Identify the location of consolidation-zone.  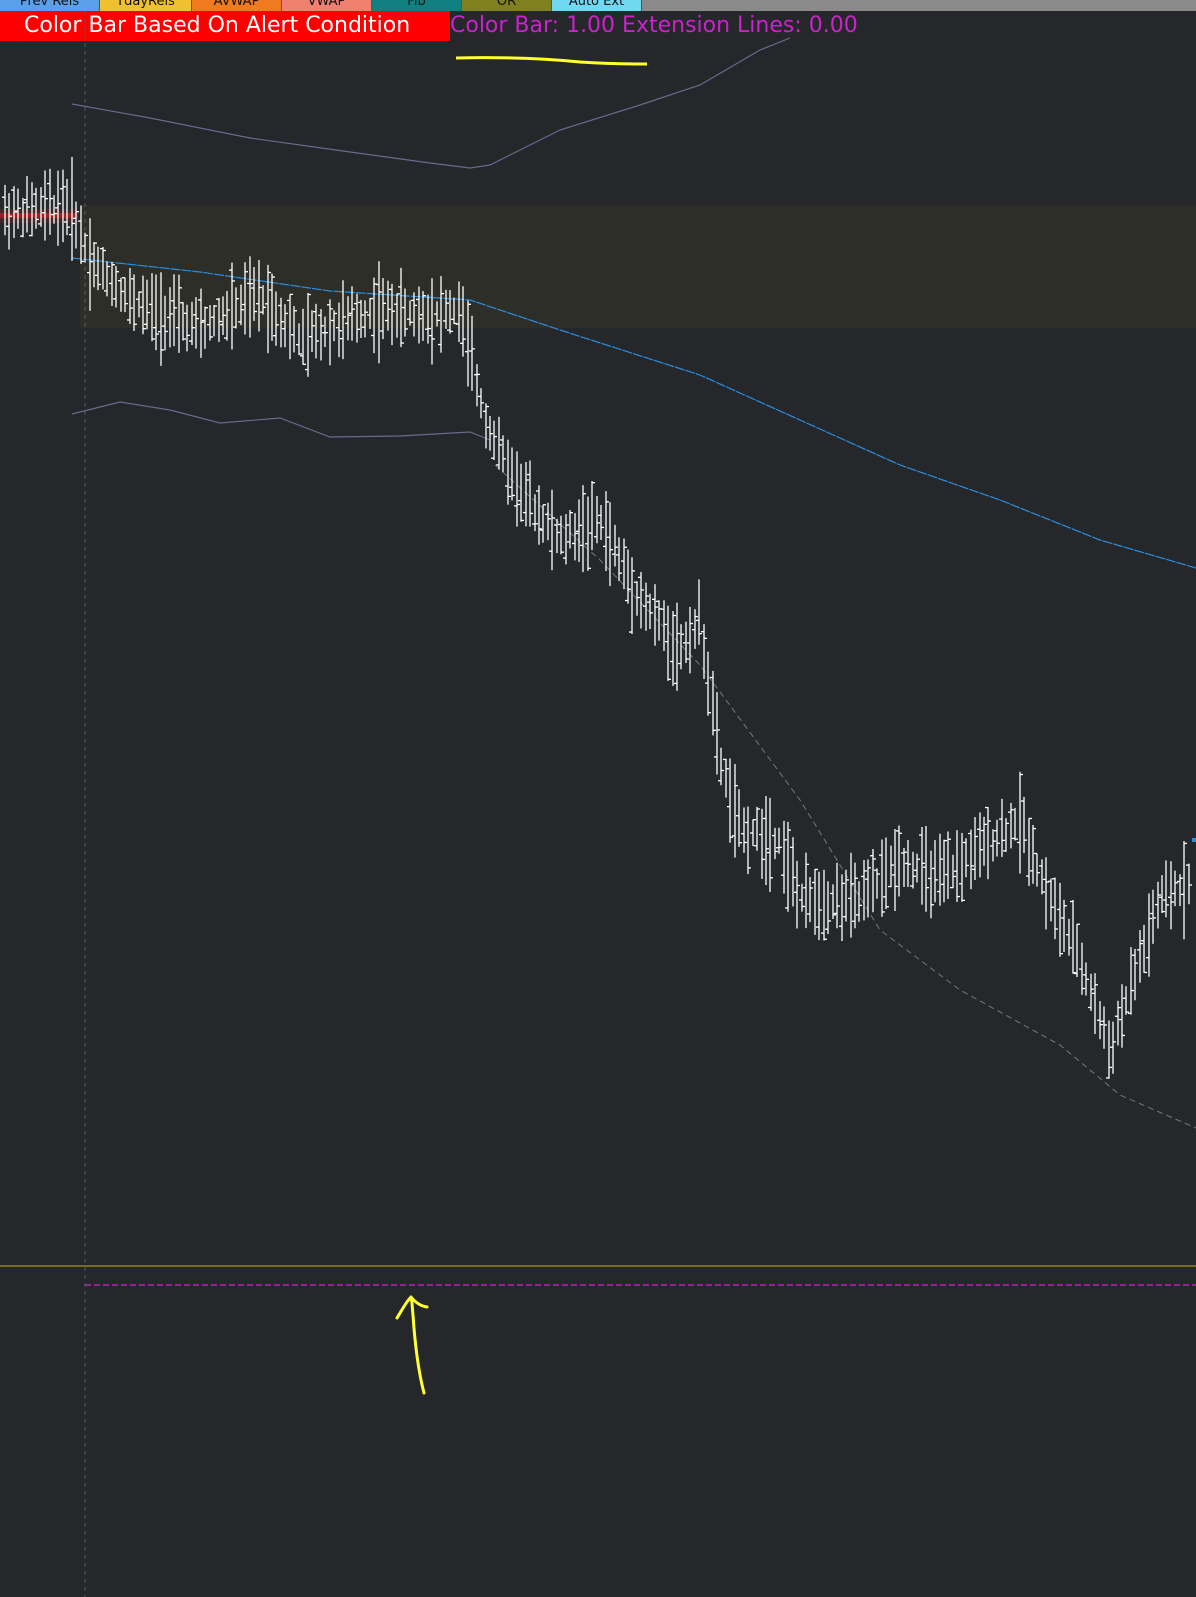
(638, 266).